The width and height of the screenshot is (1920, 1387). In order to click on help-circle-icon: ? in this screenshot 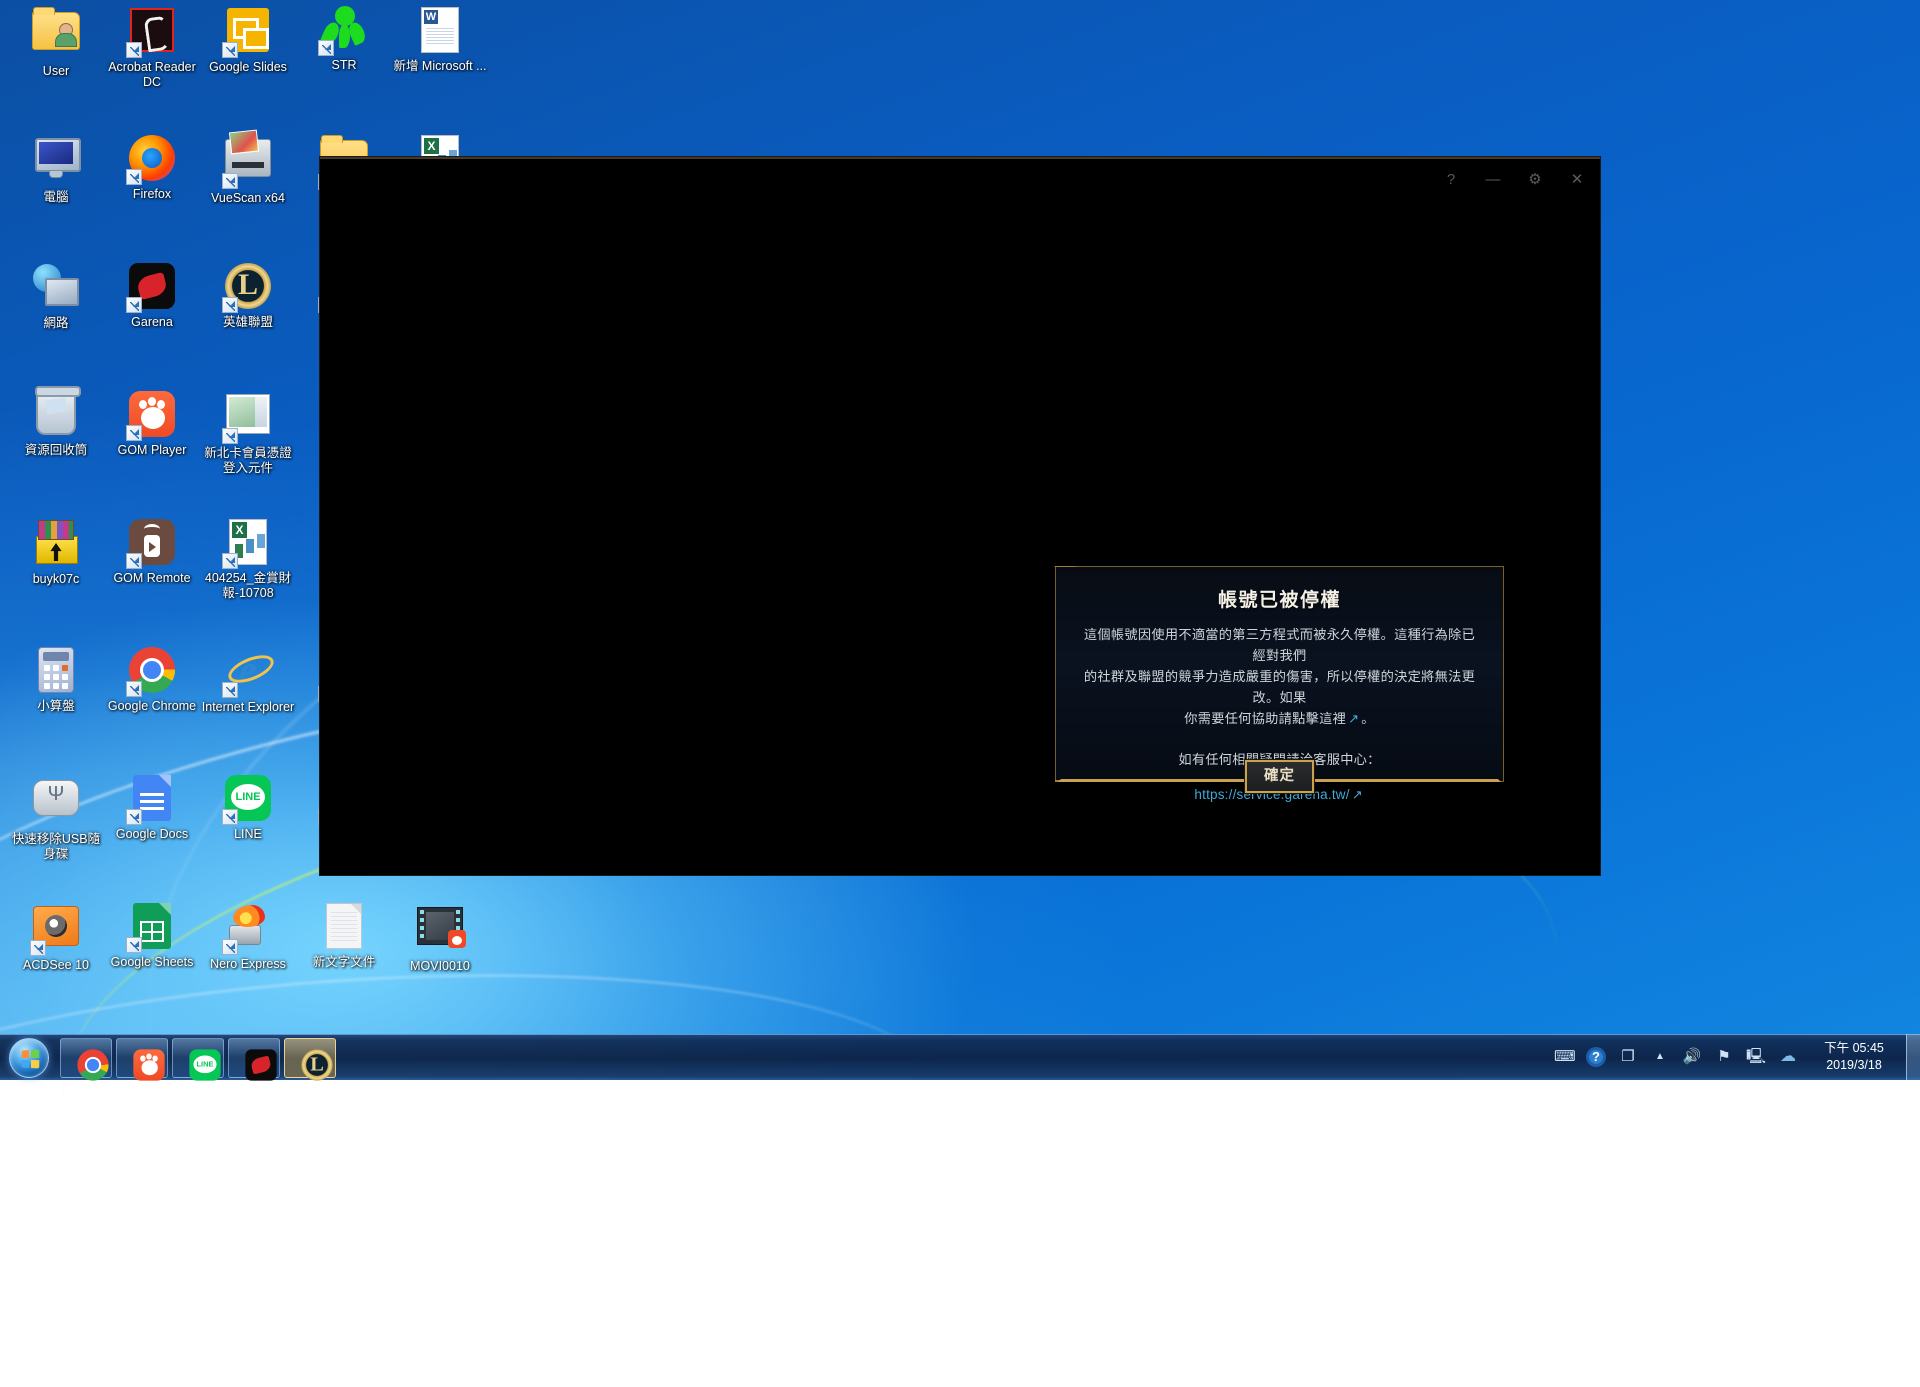, I will do `click(1596, 1057)`.